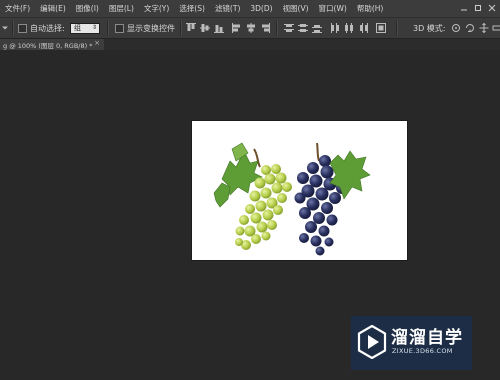  What do you see at coordinates (87, 8) in the screenshot?
I see `menu-image: 图像(I)` at bounding box center [87, 8].